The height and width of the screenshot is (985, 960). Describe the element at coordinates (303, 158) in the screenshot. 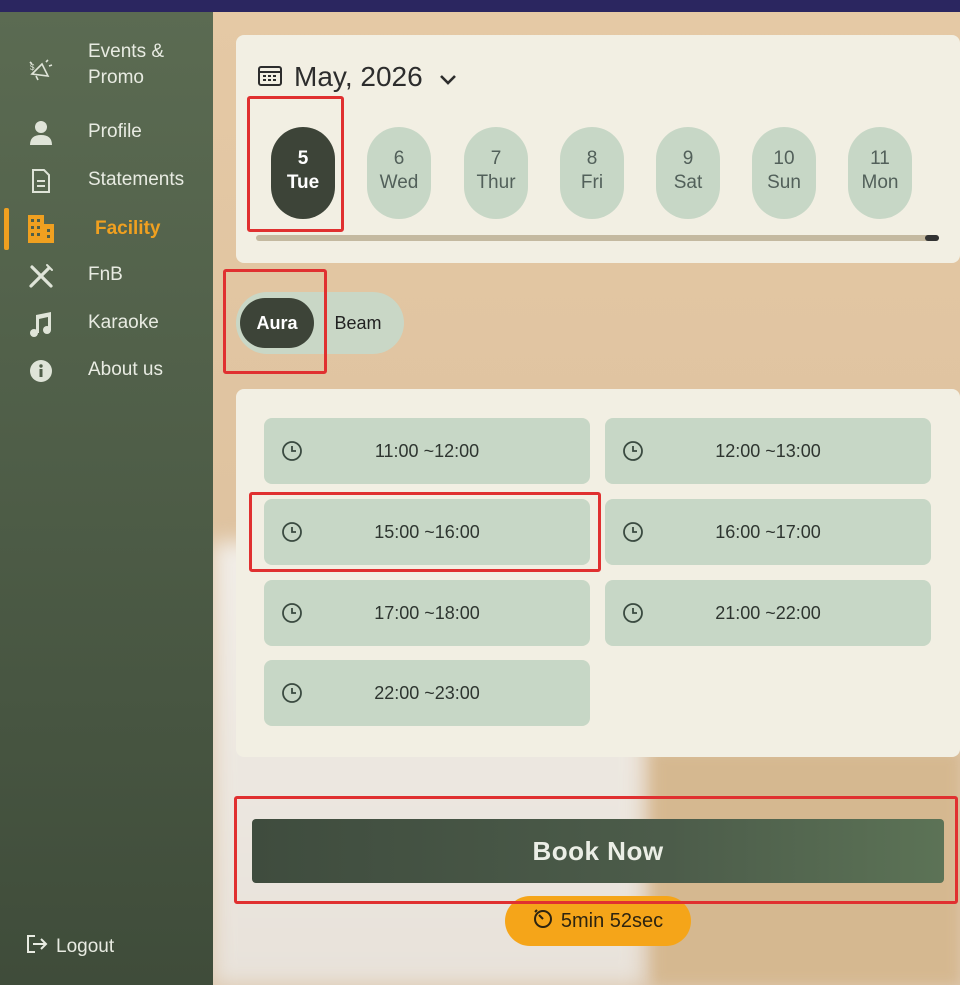

I see `day-number: 5` at that location.